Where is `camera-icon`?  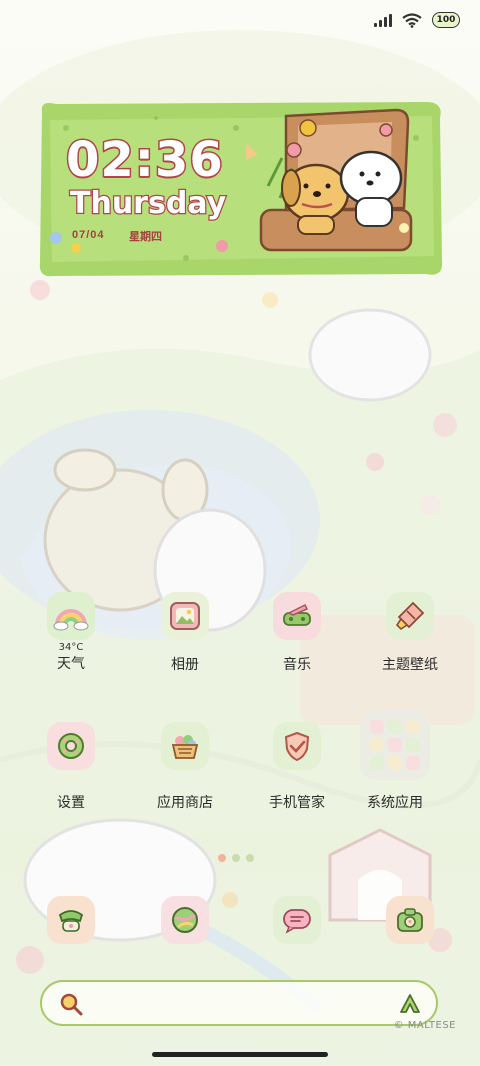
camera-icon is located at coordinates (410, 920).